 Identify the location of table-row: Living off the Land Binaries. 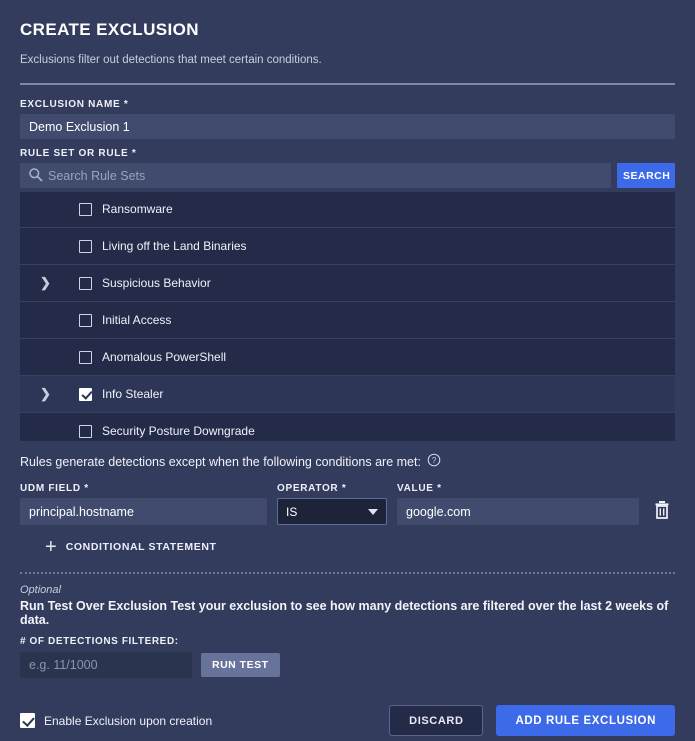
(347, 246).